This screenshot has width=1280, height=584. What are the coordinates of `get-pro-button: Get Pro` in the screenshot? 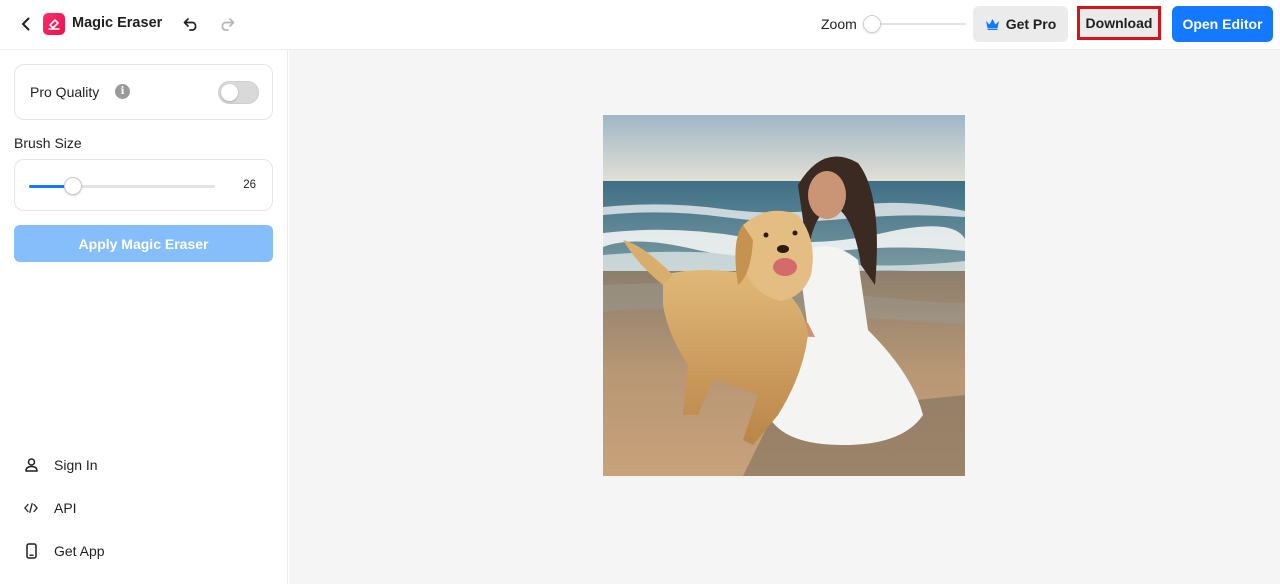 It's located at (1020, 24).